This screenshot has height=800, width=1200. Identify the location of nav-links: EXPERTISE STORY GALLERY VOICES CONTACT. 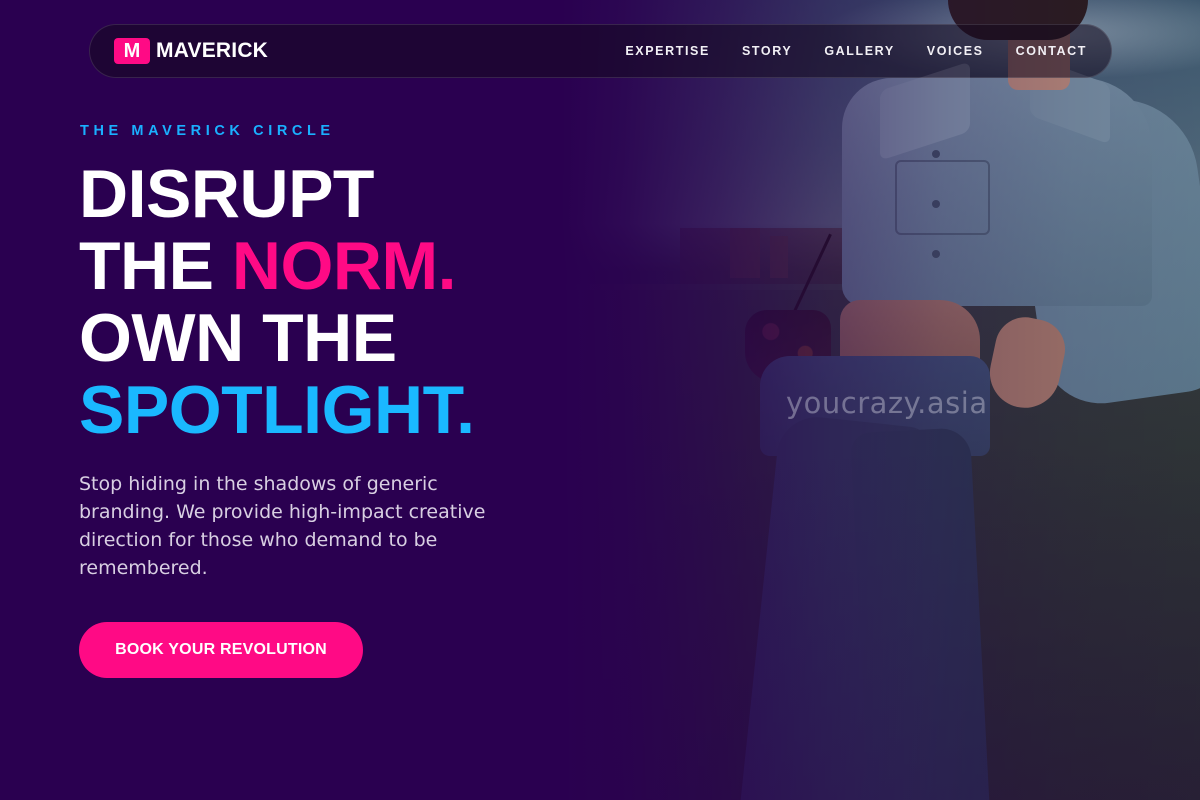
(856, 51).